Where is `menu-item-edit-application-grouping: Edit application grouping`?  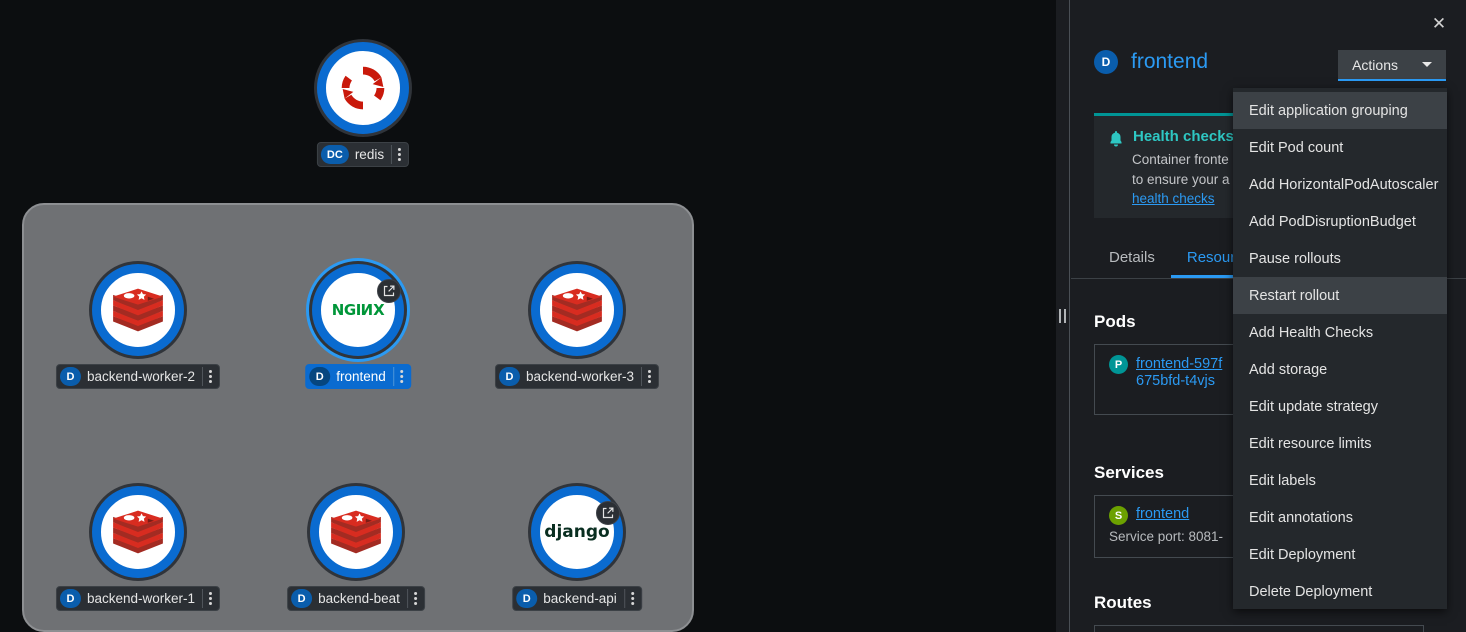 menu-item-edit-application-grouping: Edit application grouping is located at coordinates (1340, 110).